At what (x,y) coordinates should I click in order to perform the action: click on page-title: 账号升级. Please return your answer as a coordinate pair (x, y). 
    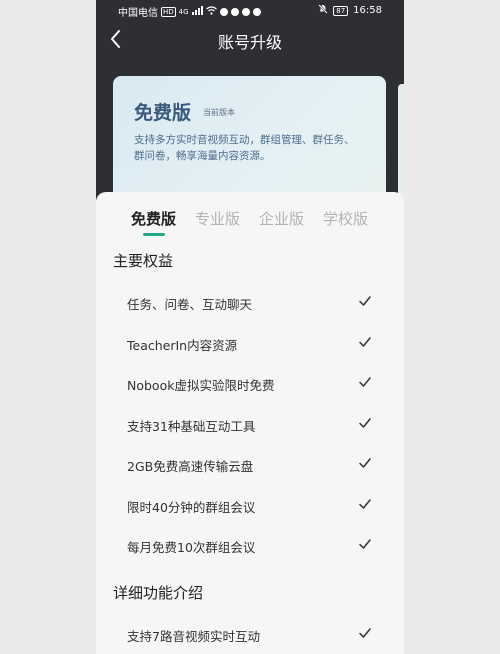
    Looking at the image, I should click on (249, 42).